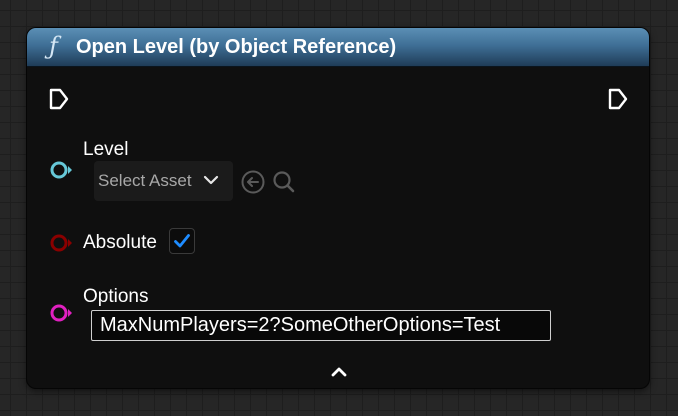 This screenshot has width=678, height=416. I want to click on select-asset-text: Select Asset, so click(145, 180).